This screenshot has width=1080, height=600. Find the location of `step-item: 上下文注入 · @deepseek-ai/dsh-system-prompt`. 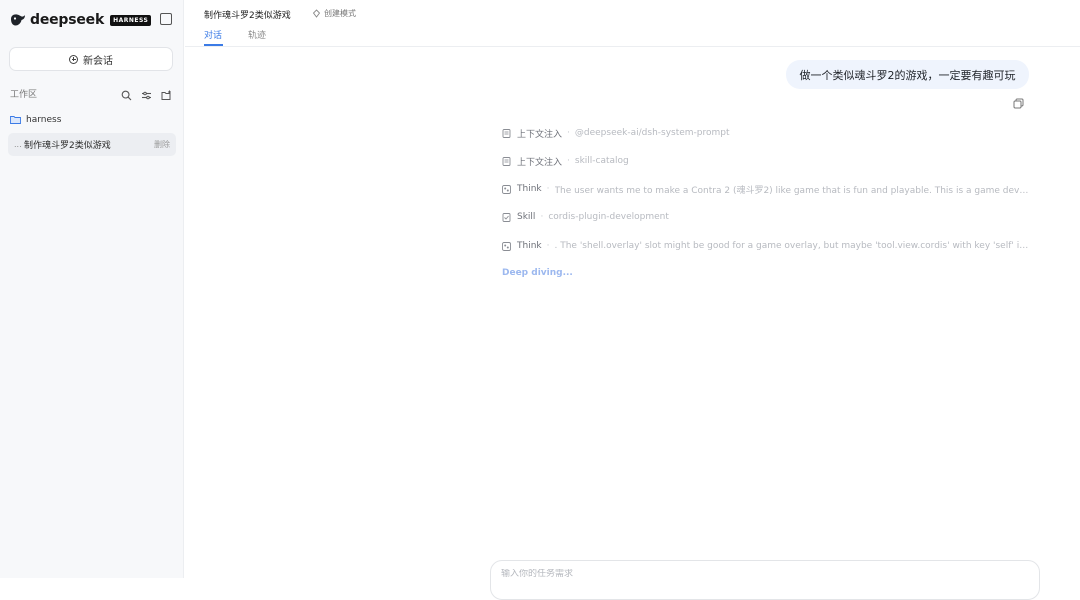

step-item: 上下文注入 · @deepseek-ai/dsh-system-prompt is located at coordinates (767, 133).